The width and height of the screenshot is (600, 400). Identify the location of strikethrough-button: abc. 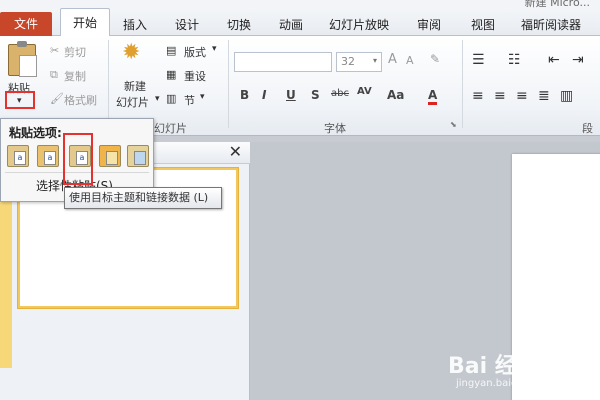
(340, 93).